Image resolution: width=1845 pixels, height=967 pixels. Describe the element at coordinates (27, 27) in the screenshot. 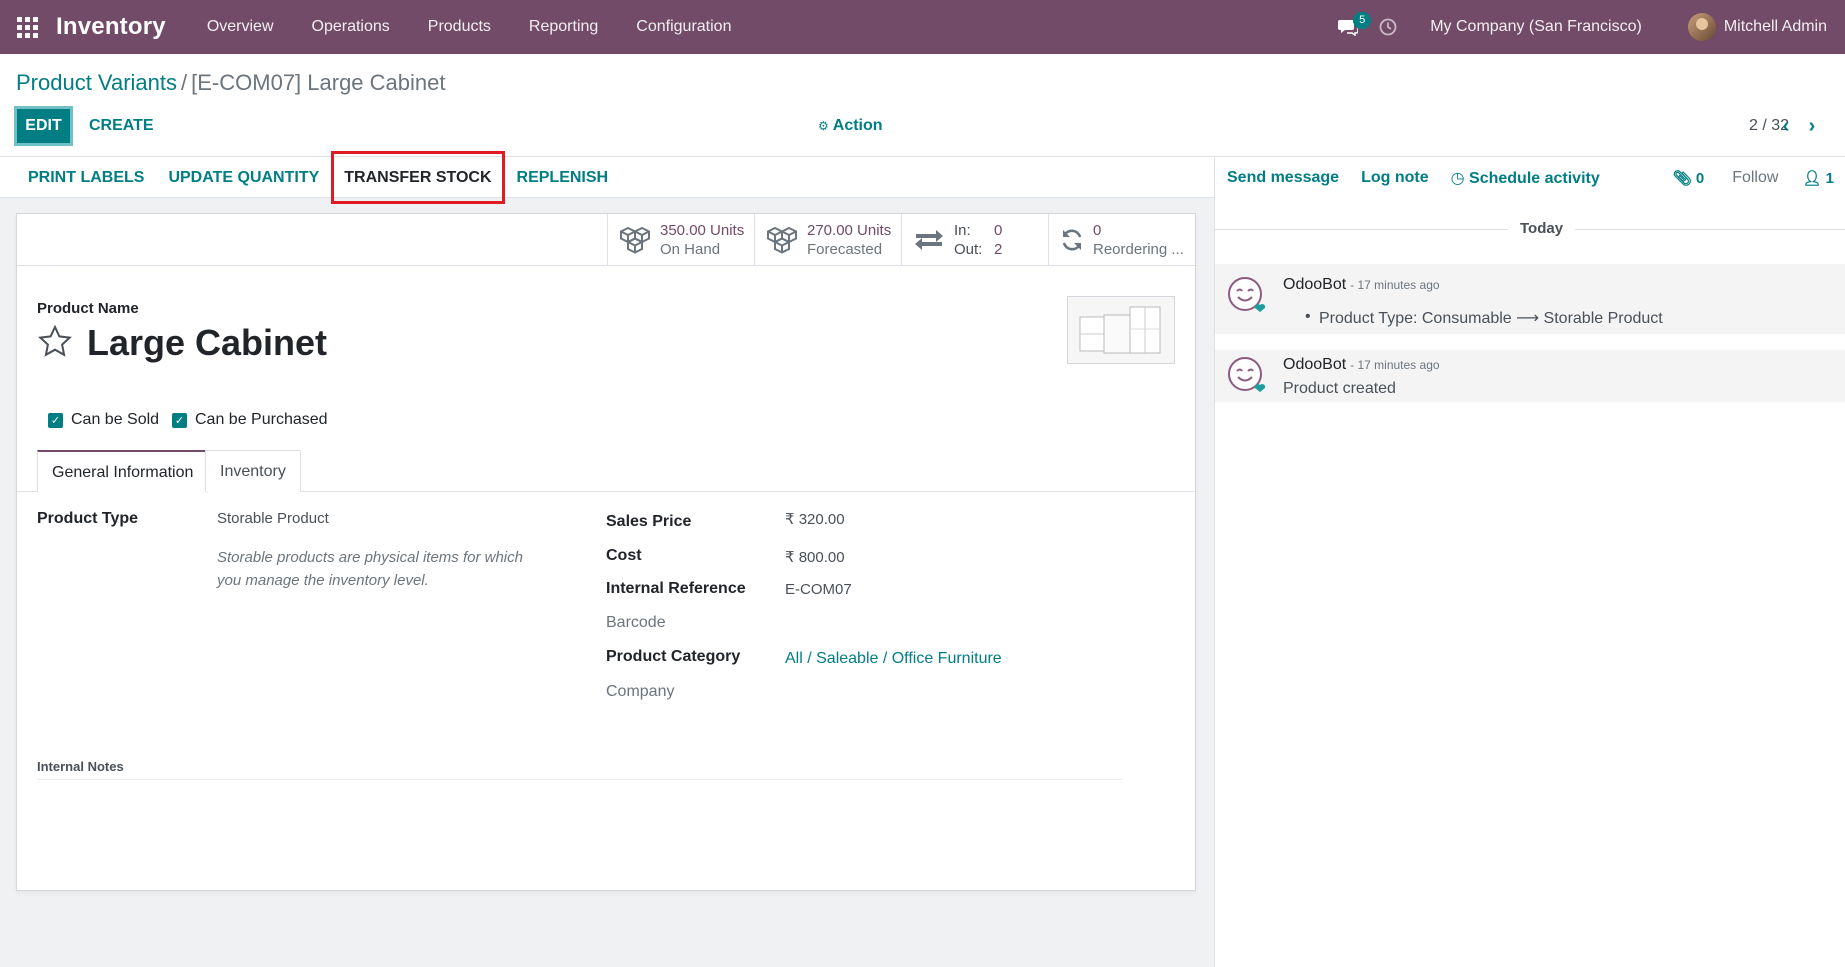

I see `apps-menu-icon` at that location.